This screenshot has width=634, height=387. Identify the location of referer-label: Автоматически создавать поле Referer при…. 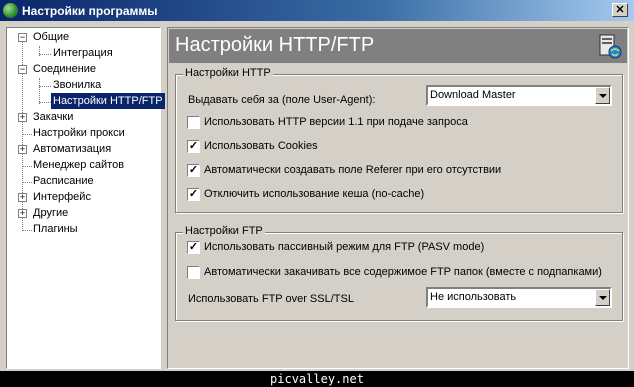
(353, 170).